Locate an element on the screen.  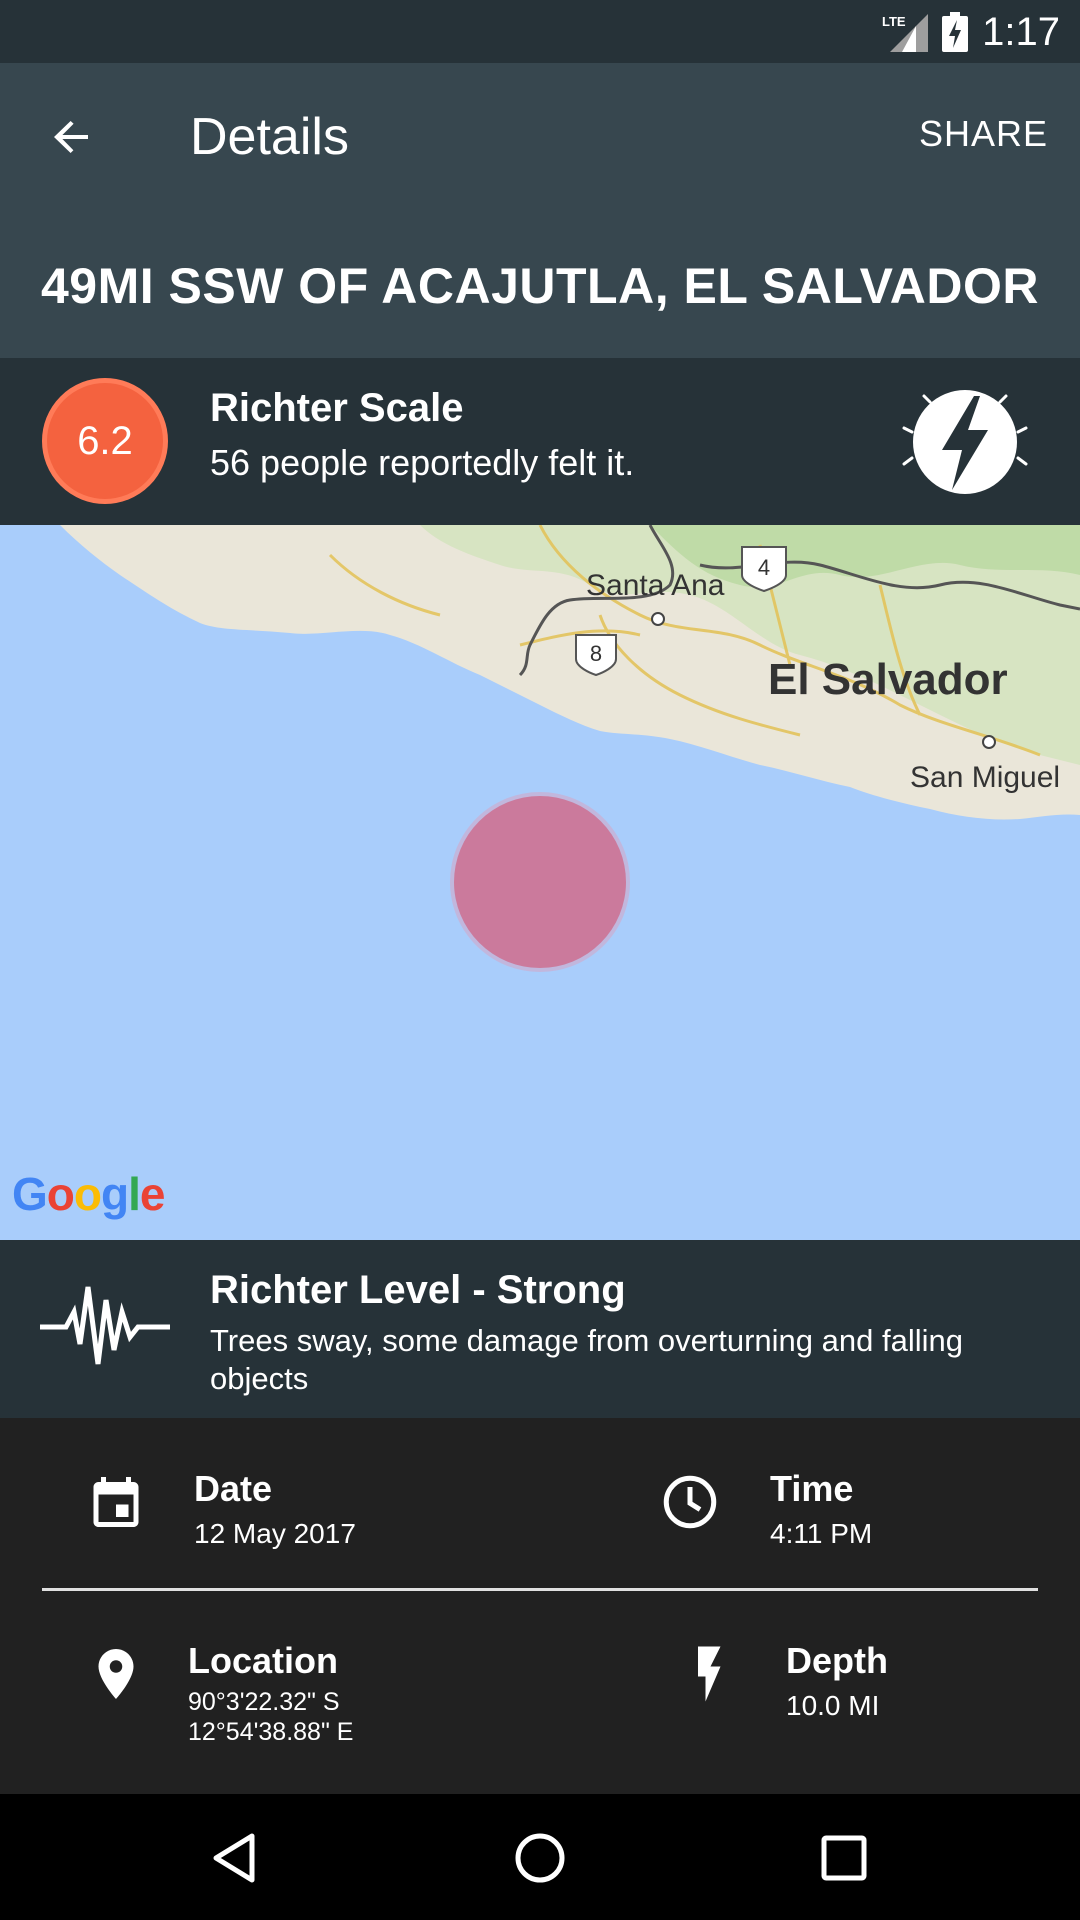
arrow-back-icon is located at coordinates (71, 137).